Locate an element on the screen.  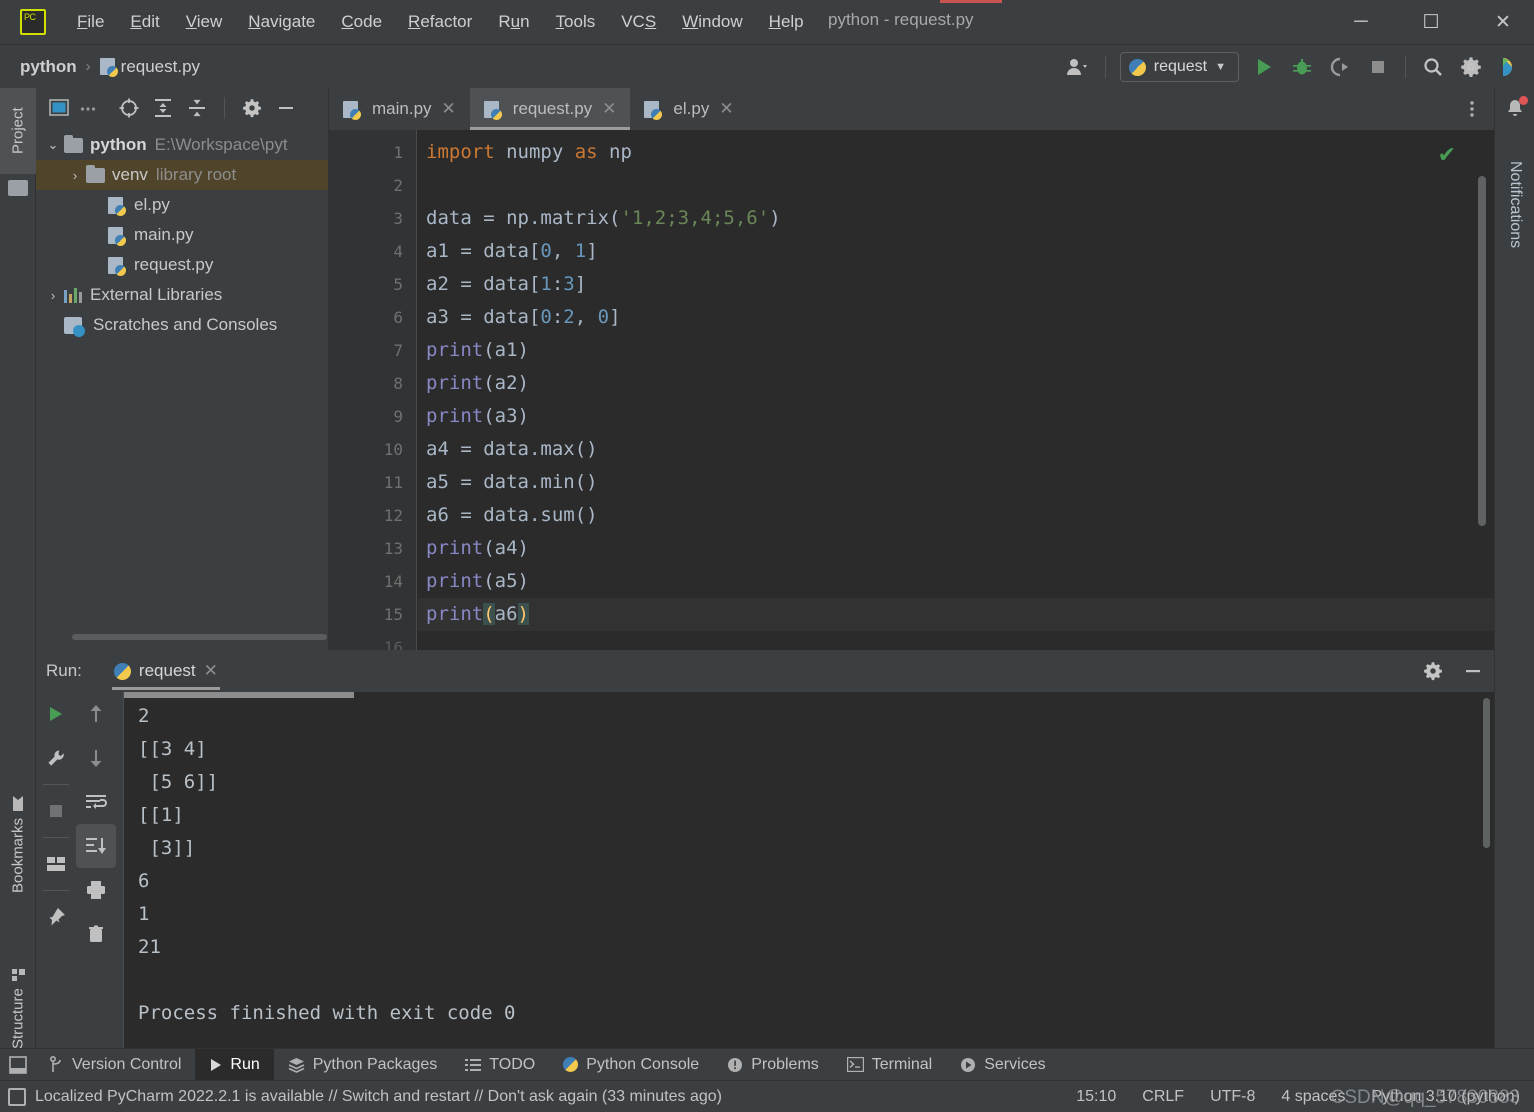
bottom-tab-run: Run is located at coordinates (234, 1064).